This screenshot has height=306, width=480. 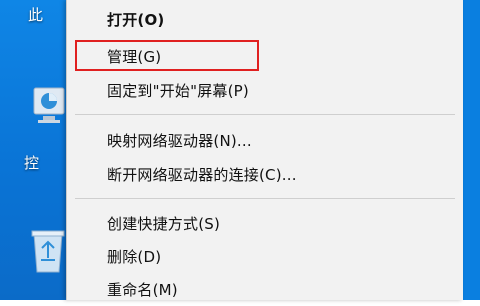 What do you see at coordinates (265, 256) in the screenshot?
I see `menu-item-delete: 删除(D)` at bounding box center [265, 256].